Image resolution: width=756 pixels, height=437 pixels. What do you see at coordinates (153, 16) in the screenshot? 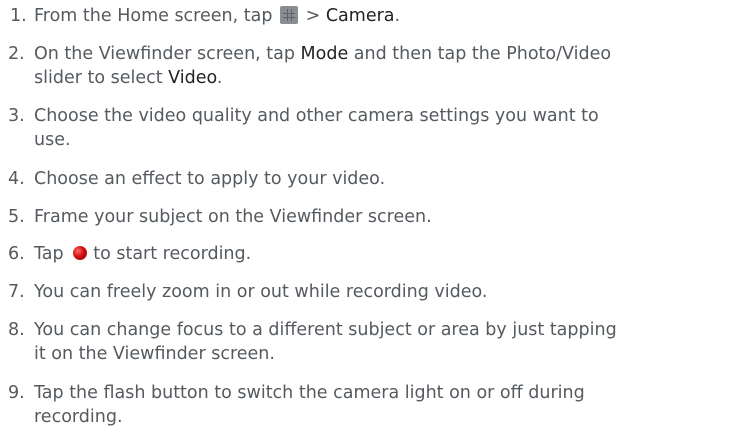
I see `step-text-part: From the Home screen, tap` at bounding box center [153, 16].